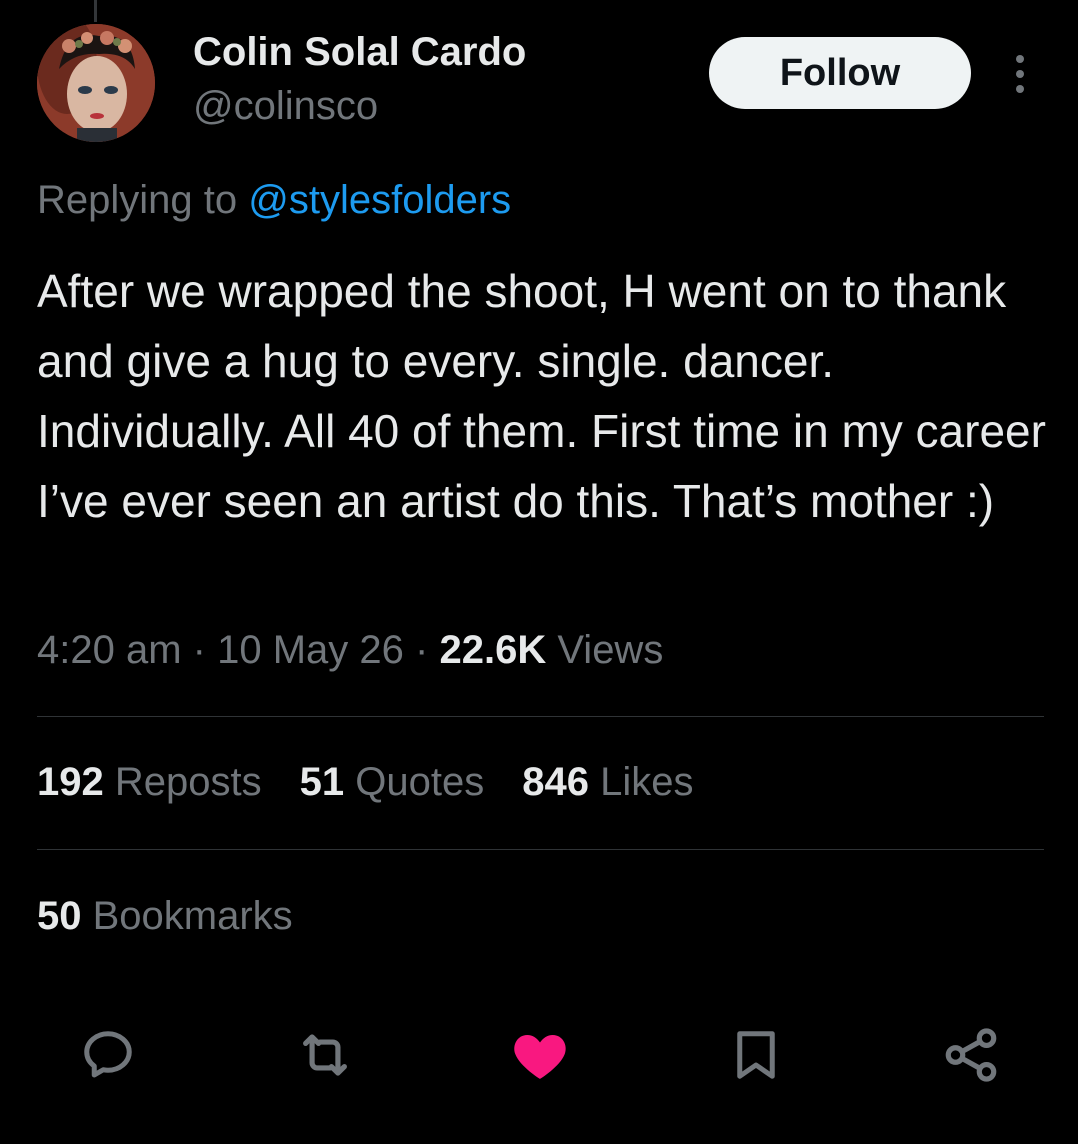  What do you see at coordinates (610, 650) in the screenshot?
I see `views-label: Views` at bounding box center [610, 650].